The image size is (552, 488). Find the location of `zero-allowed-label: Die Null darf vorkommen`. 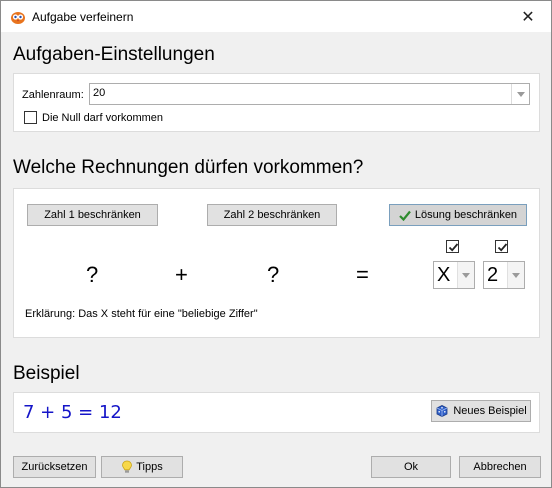

zero-allowed-label: Die Null darf vorkommen is located at coordinates (103, 118).